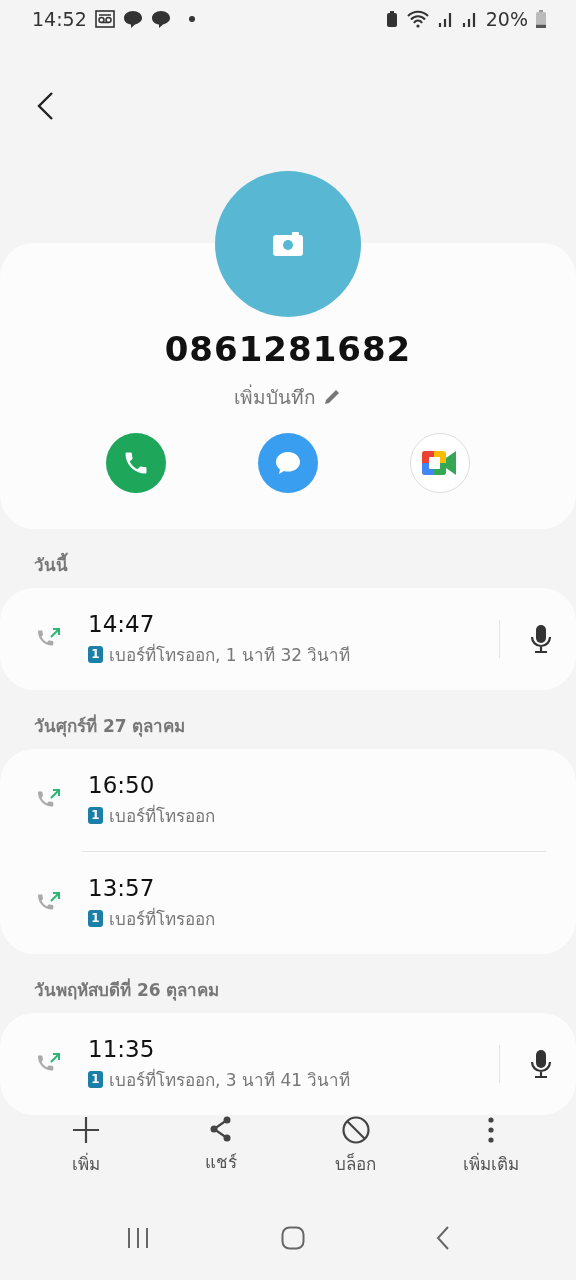 Image resolution: width=576 pixels, height=1280 pixels. Describe the element at coordinates (355, 1147) in the screenshot. I see `block-button: บล็อก` at that location.